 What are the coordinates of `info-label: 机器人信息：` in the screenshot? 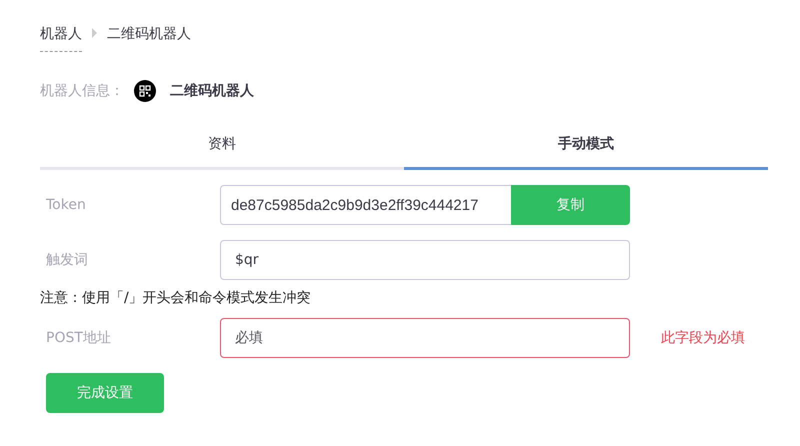 It's located at (82, 91).